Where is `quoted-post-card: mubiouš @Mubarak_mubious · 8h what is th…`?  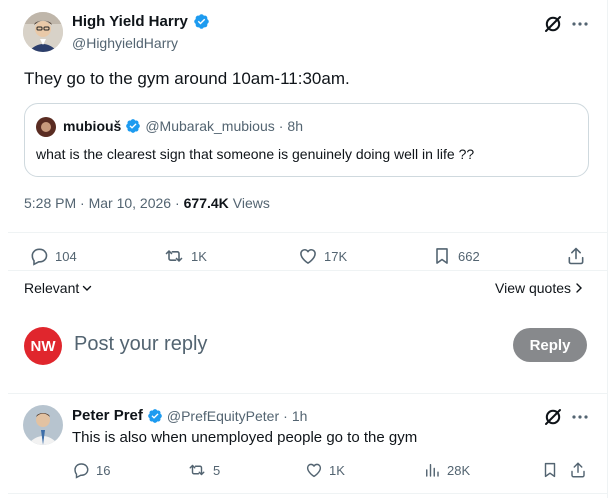
quoted-post-card: mubiouš @Mubarak_mubious · 8h what is th… is located at coordinates (306, 140).